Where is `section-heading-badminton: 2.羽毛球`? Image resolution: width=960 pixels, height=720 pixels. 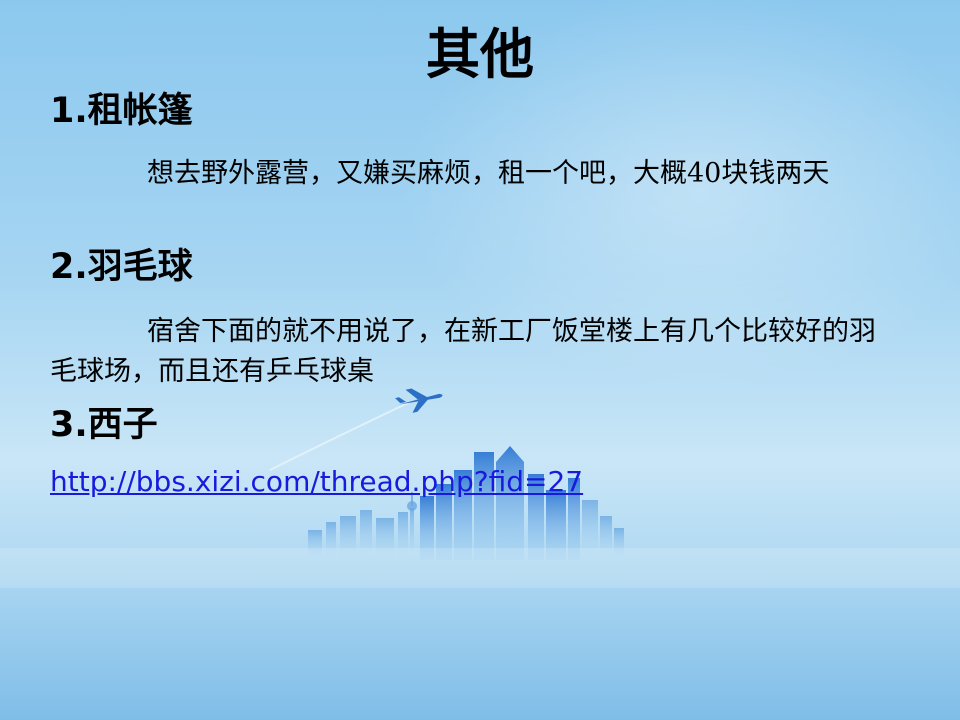 section-heading-badminton: 2.羽毛球 is located at coordinates (121, 267).